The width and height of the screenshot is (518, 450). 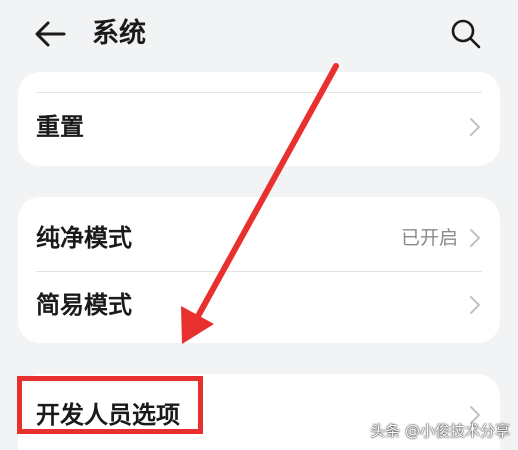 What do you see at coordinates (119, 33) in the screenshot?
I see `page-title: 系统` at bounding box center [119, 33].